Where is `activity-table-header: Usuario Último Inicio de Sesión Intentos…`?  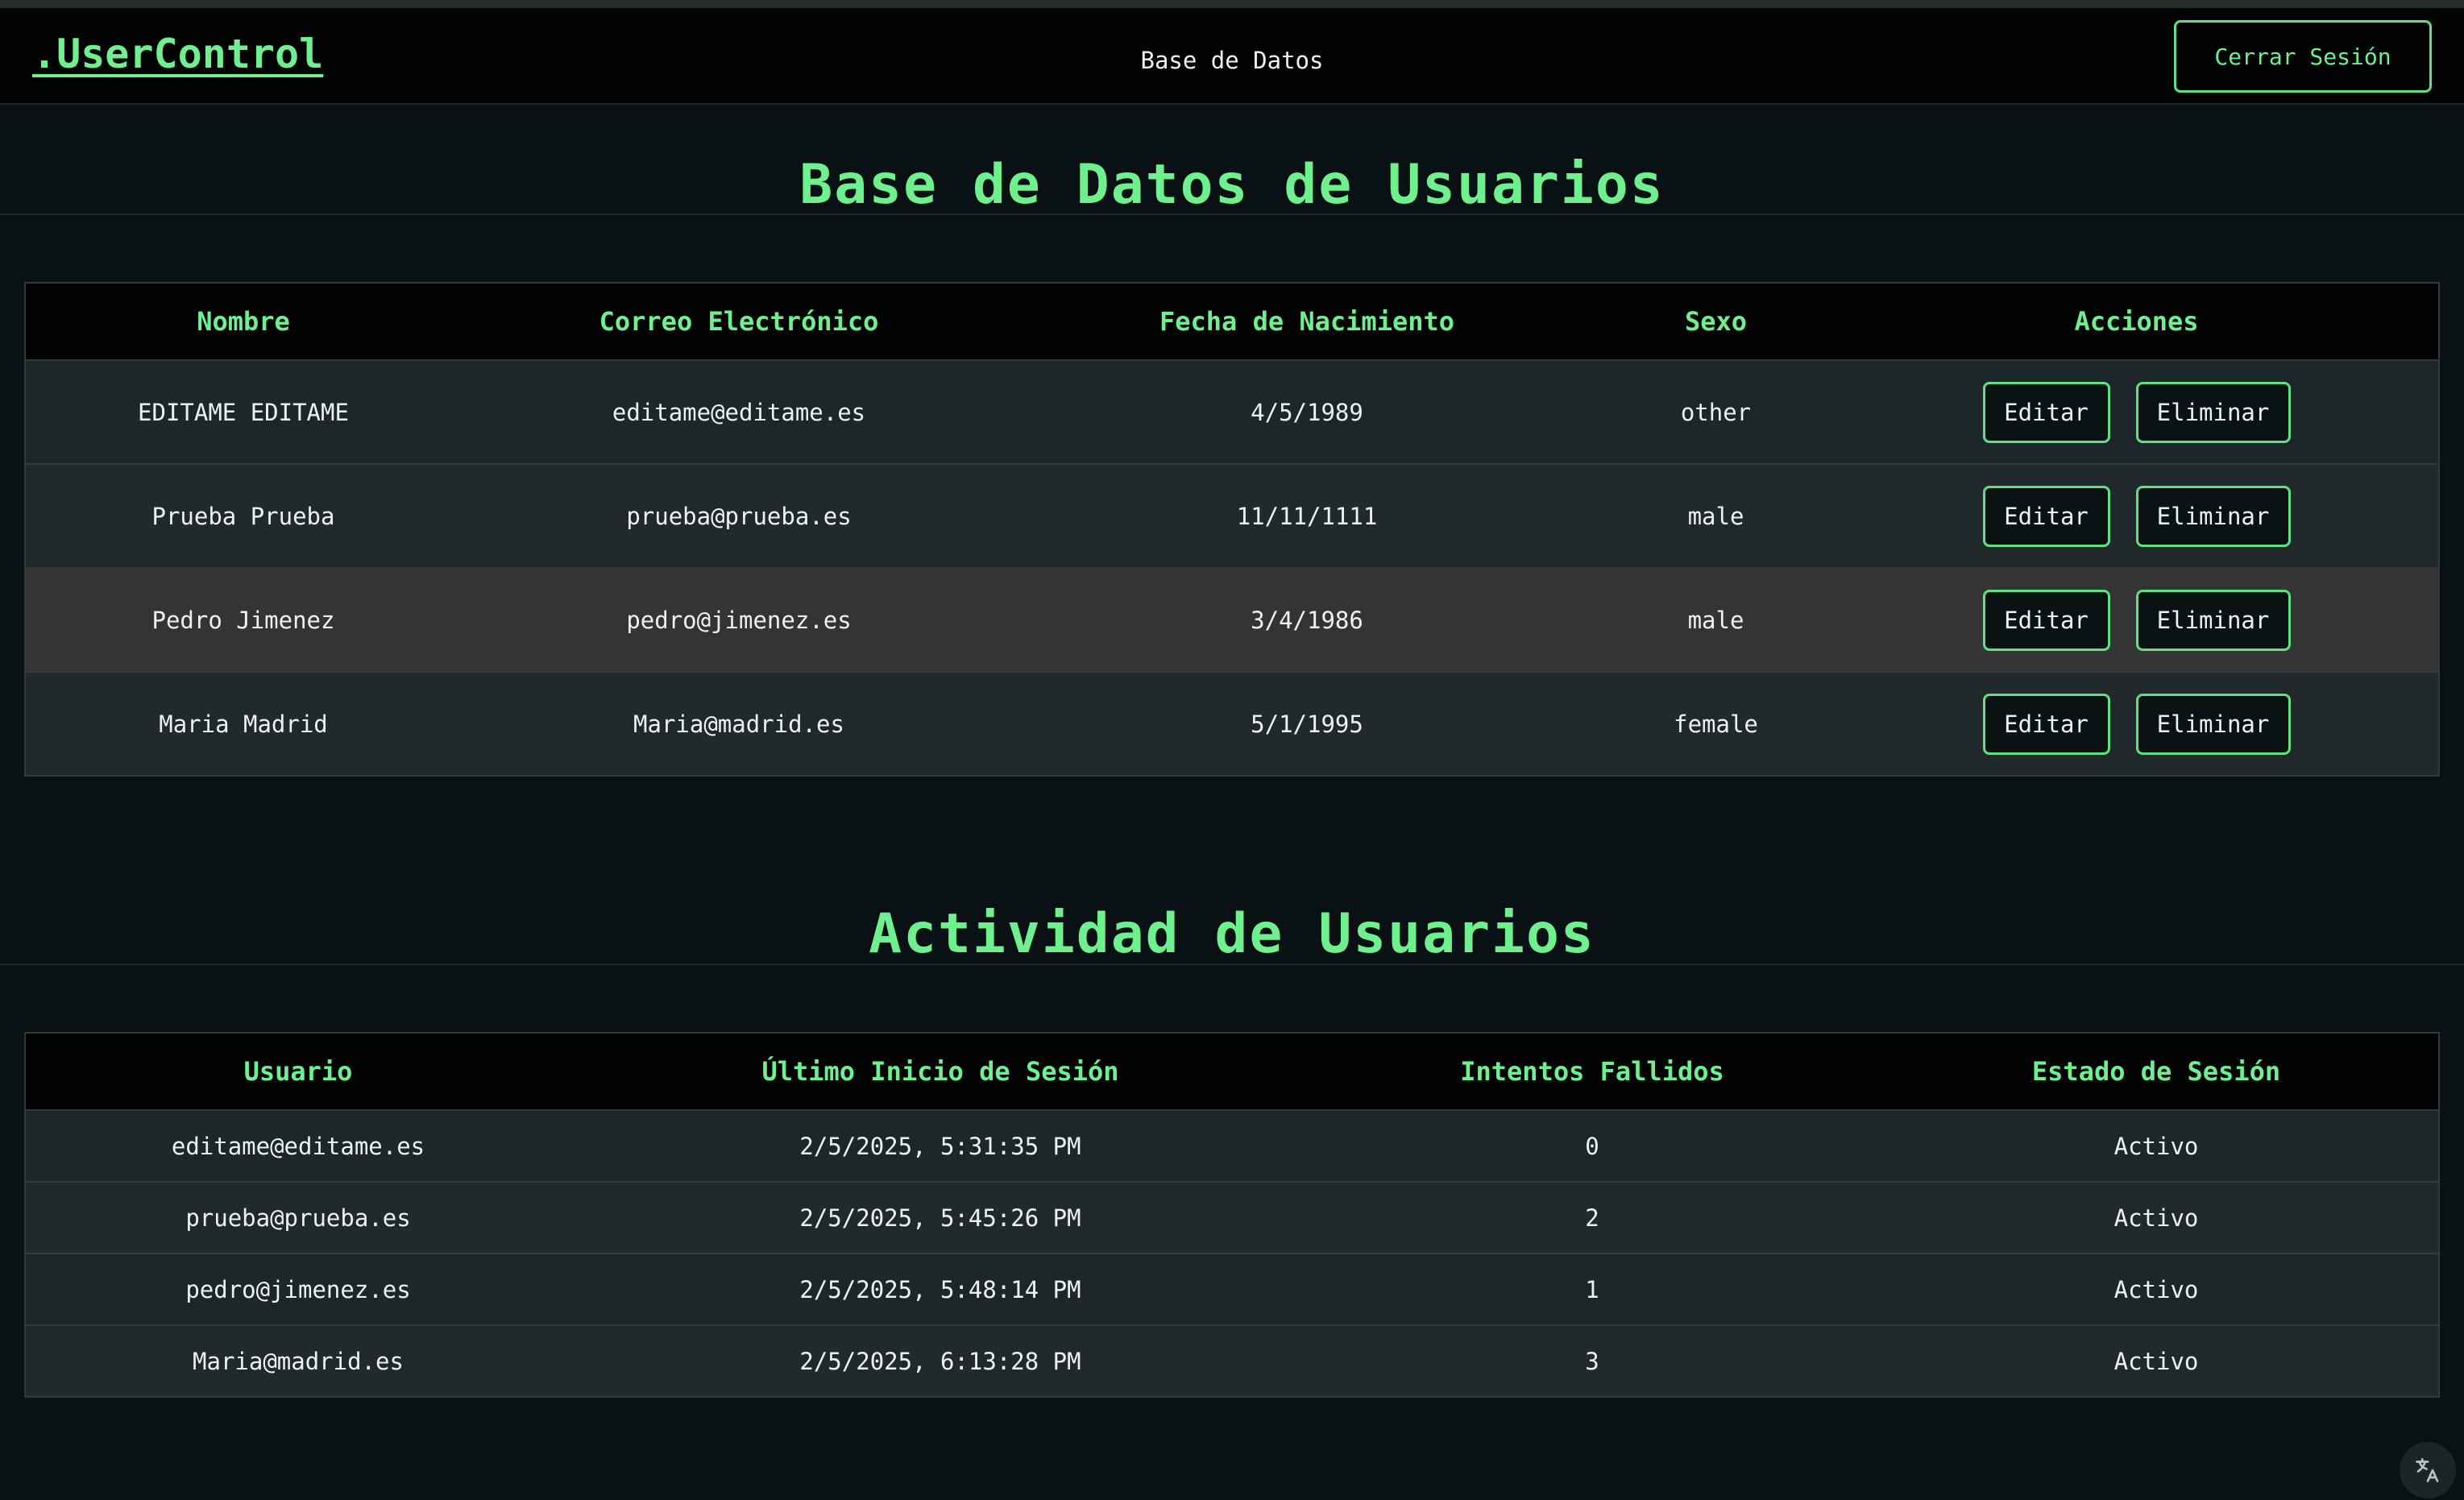 activity-table-header: Usuario Último Inicio de Sesión Intentos… is located at coordinates (1232, 1072).